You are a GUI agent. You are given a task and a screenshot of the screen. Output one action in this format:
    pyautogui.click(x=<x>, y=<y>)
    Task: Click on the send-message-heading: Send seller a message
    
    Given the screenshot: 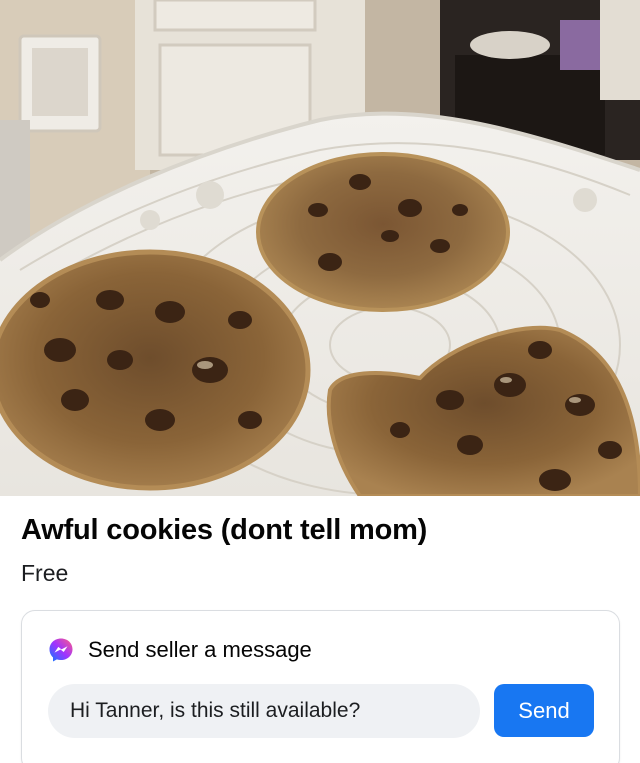 What is the action you would take?
    pyautogui.click(x=200, y=649)
    